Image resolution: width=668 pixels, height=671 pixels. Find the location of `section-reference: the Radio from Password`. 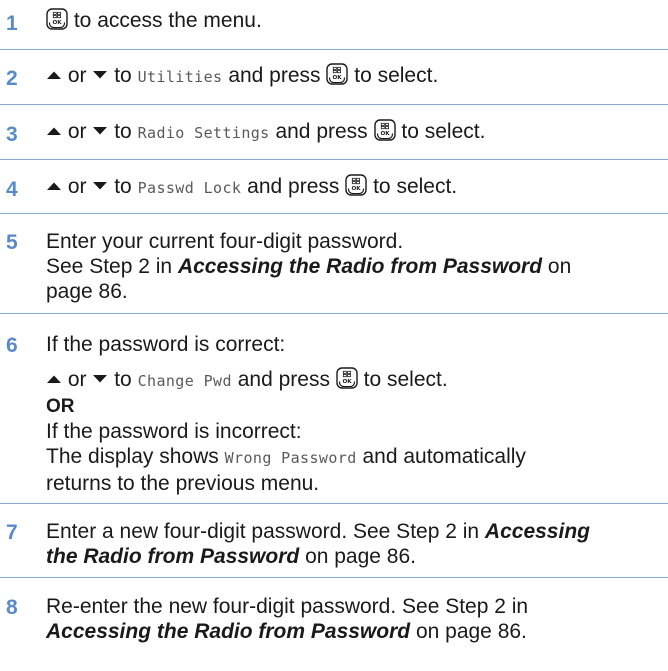

section-reference: the Radio from Password is located at coordinates (173, 556).